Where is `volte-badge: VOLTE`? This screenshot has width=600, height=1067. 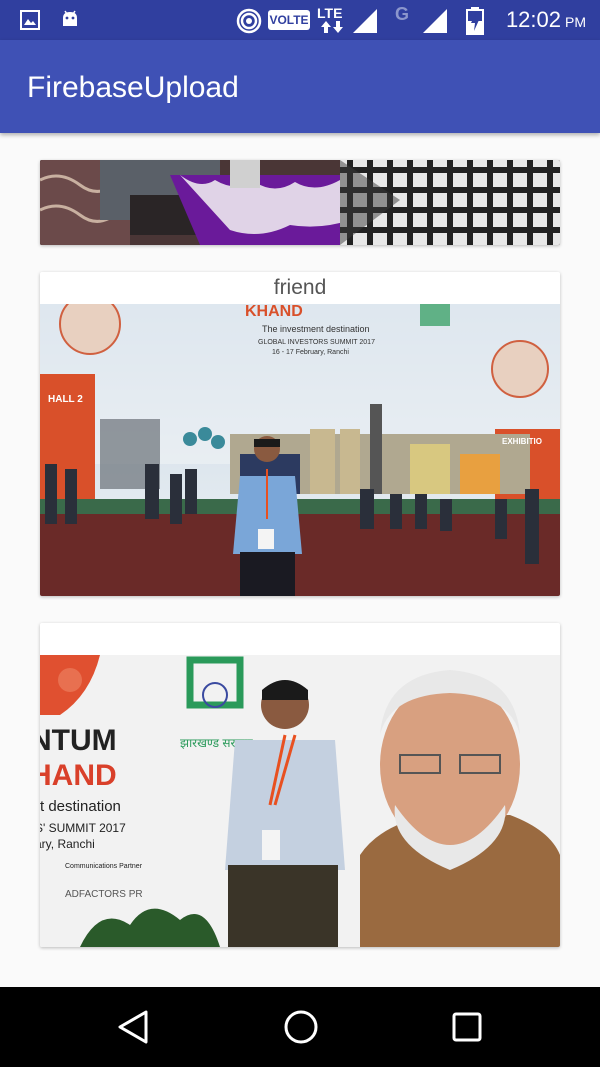 volte-badge: VOLTE is located at coordinates (289, 20).